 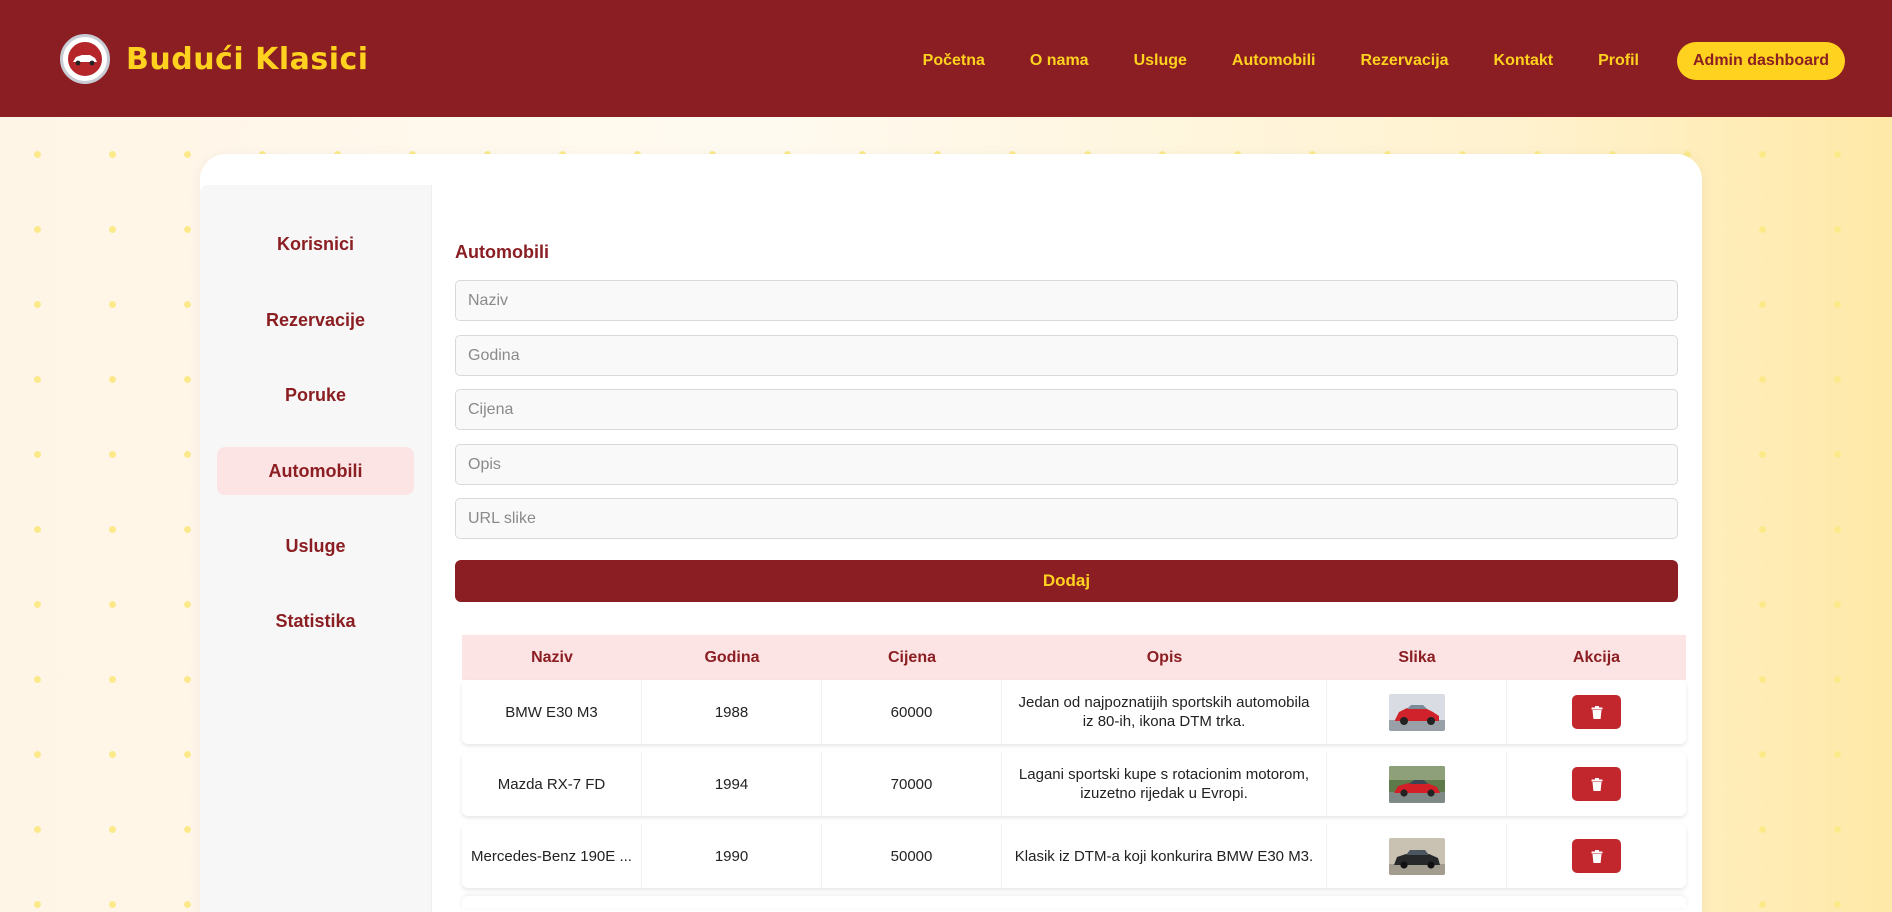 What do you see at coordinates (912, 784) in the screenshot?
I see `cell-cijena: 70000` at bounding box center [912, 784].